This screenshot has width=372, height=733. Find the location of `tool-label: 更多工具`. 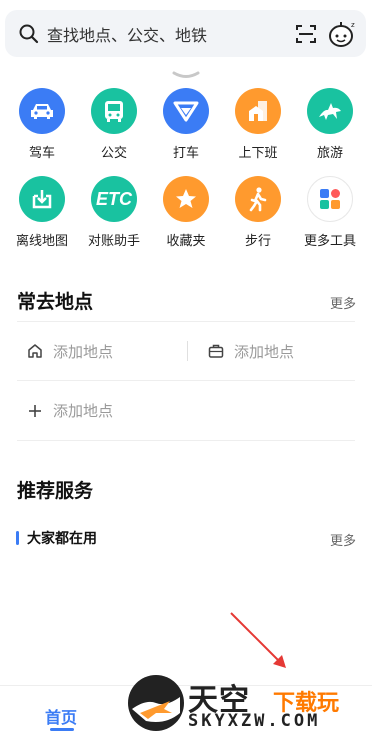

tool-label: 更多工具 is located at coordinates (329, 240).